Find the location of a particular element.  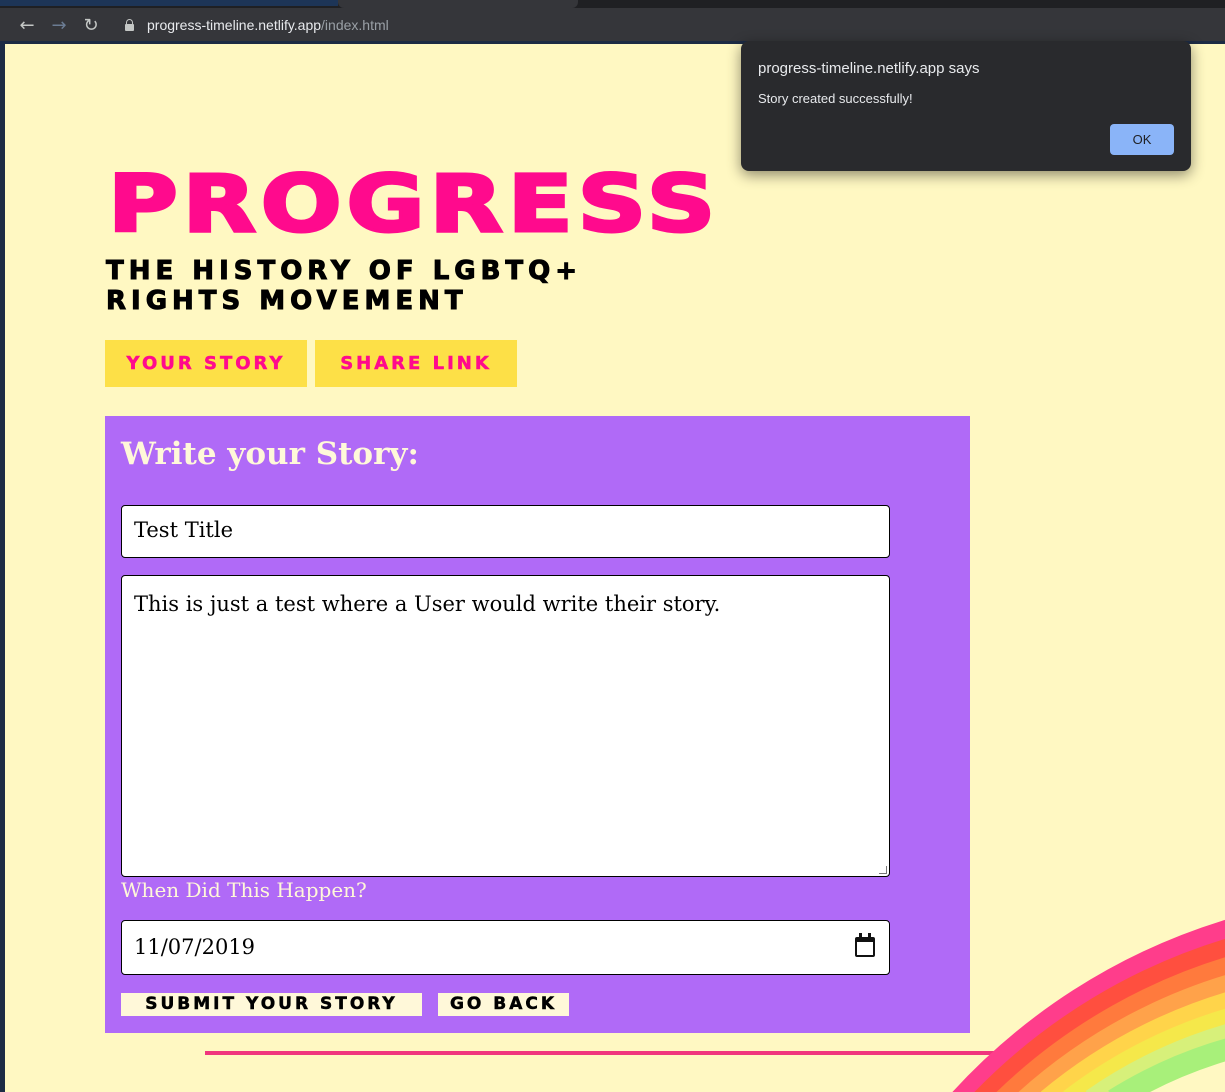

address-bar: progress-timeline.netlify.app/index.html is located at coordinates (268, 25).